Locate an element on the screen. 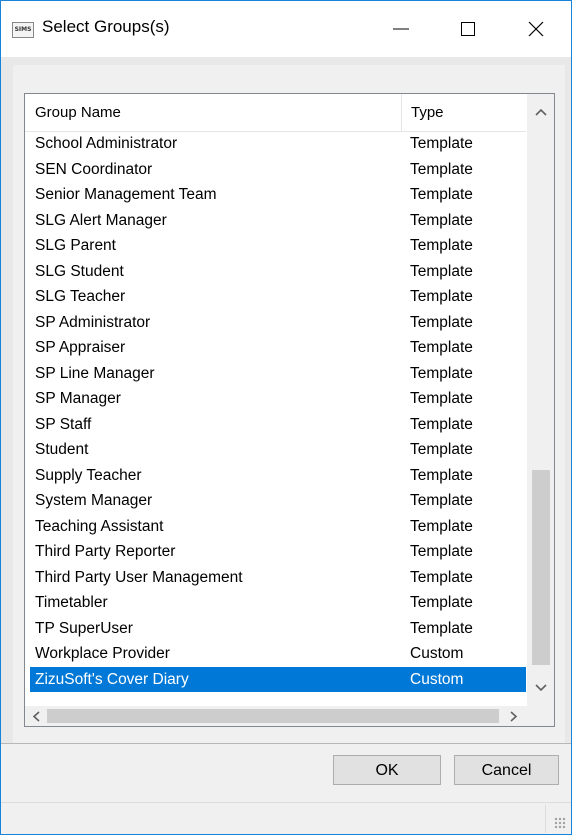 The image size is (572, 835). group-name-cell: Student is located at coordinates (62, 449).